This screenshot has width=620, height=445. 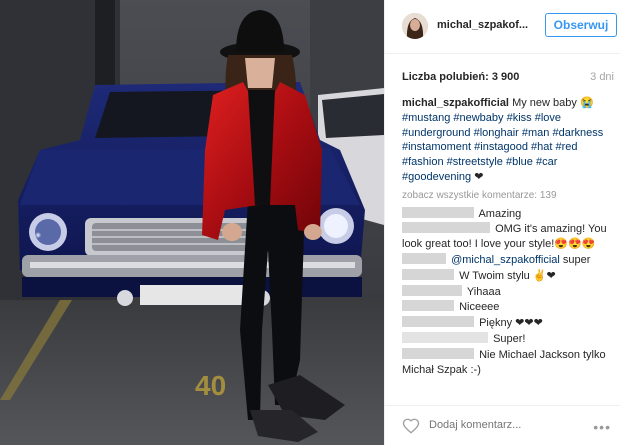 What do you see at coordinates (576, 259) in the screenshot?
I see `comment-text: super` at bounding box center [576, 259].